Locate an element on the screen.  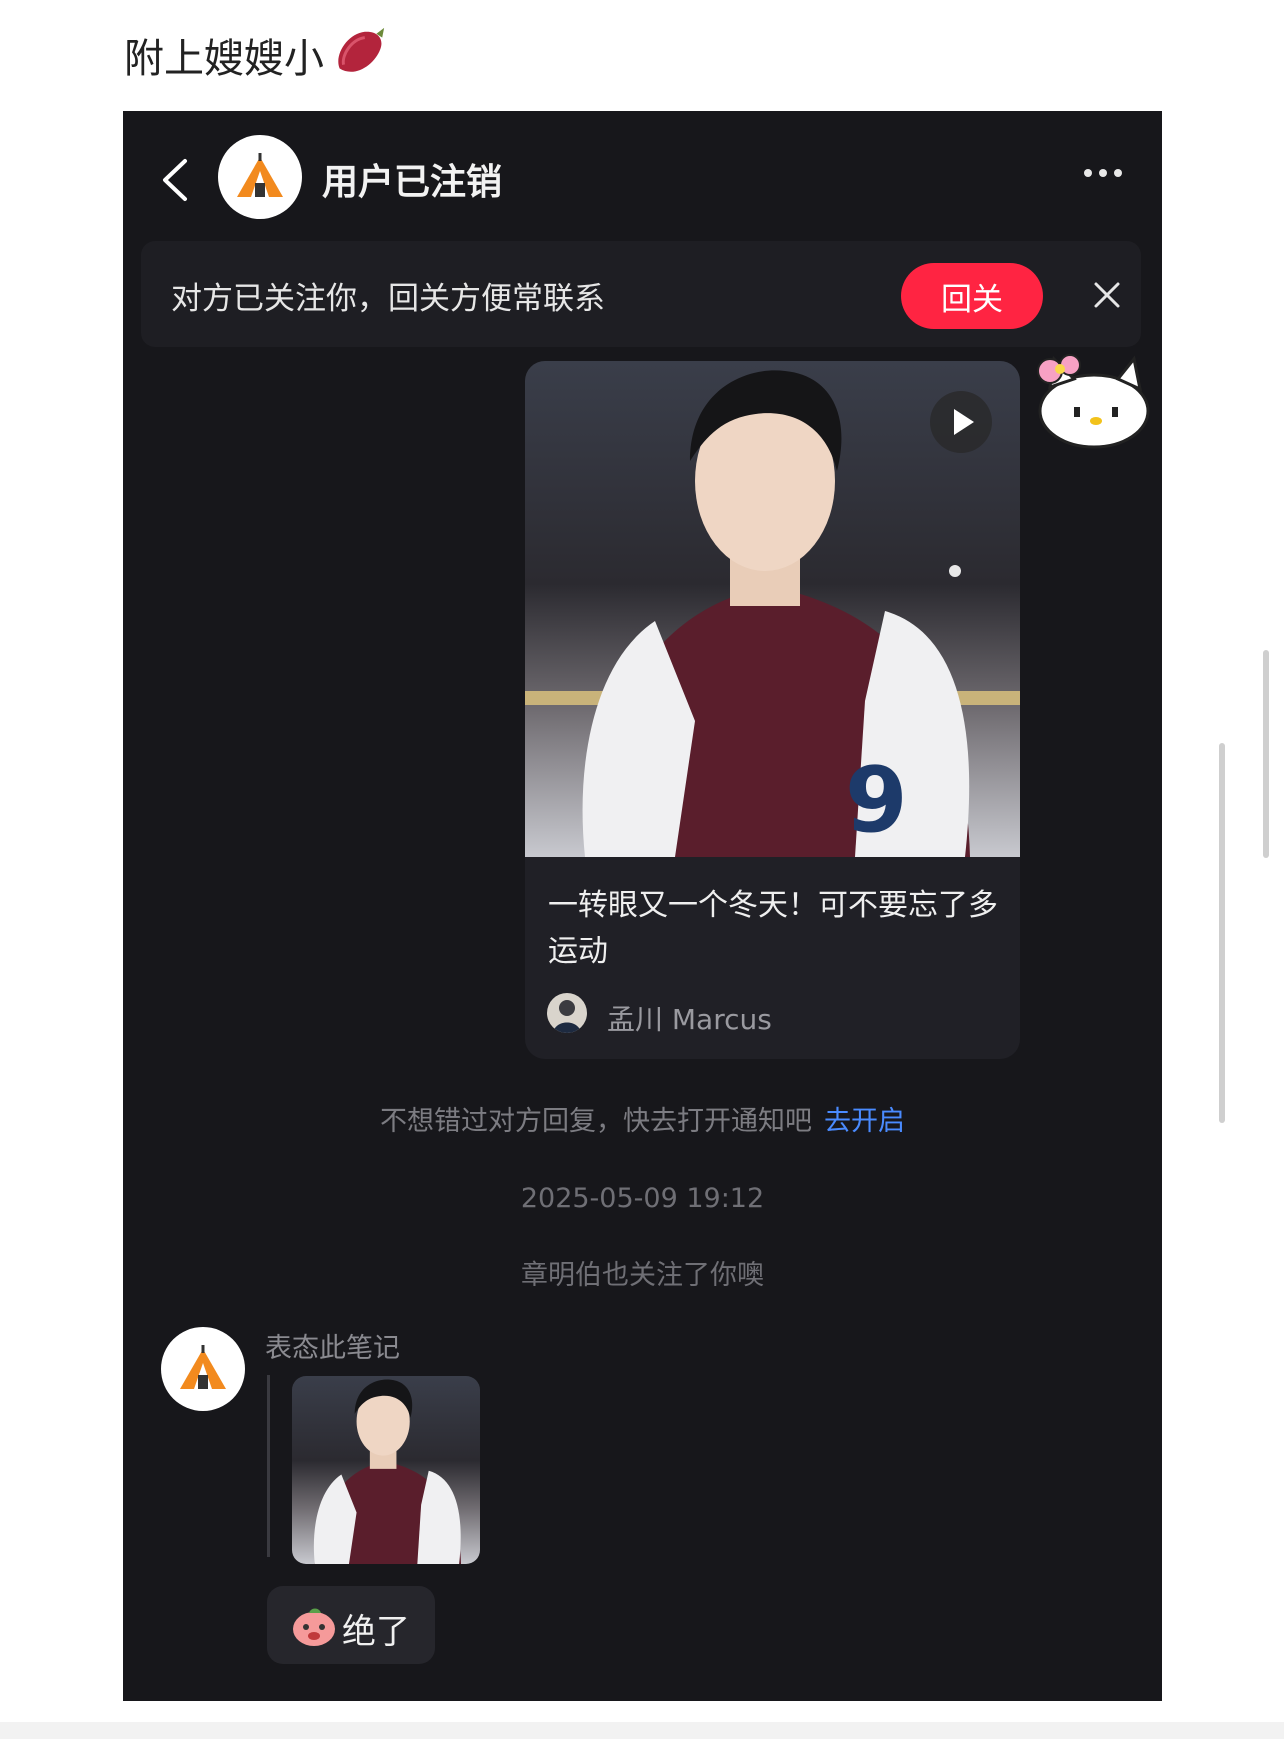
close-icon is located at coordinates (1107, 295).